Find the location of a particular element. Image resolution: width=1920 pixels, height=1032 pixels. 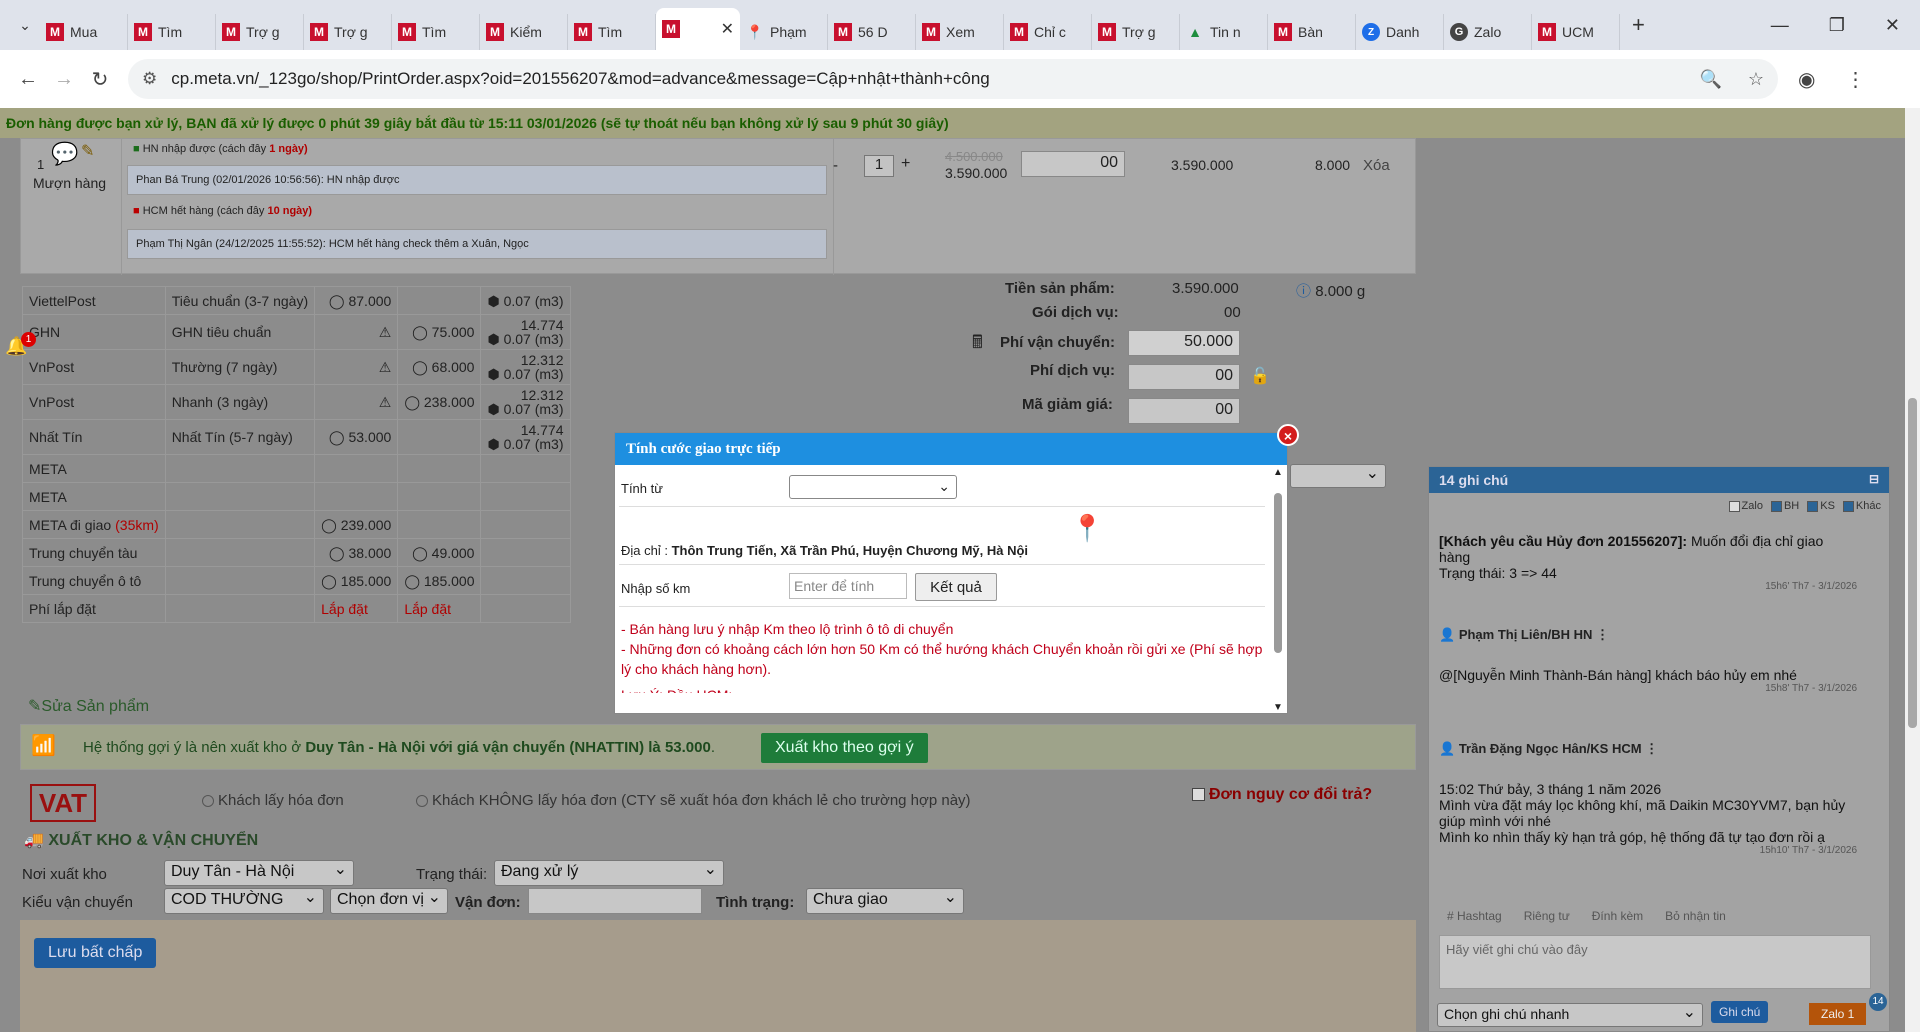

tab-search-chevron-icon: ⌄ is located at coordinates (25, 25).